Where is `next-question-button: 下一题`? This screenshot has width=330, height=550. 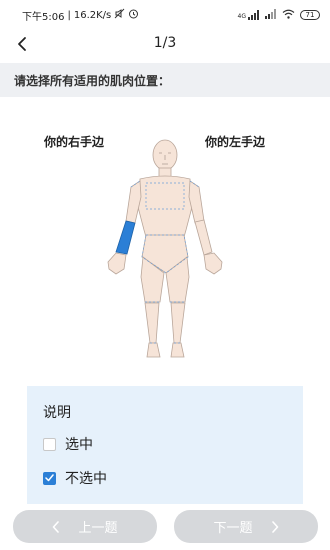 next-question-button: 下一题 is located at coordinates (246, 526).